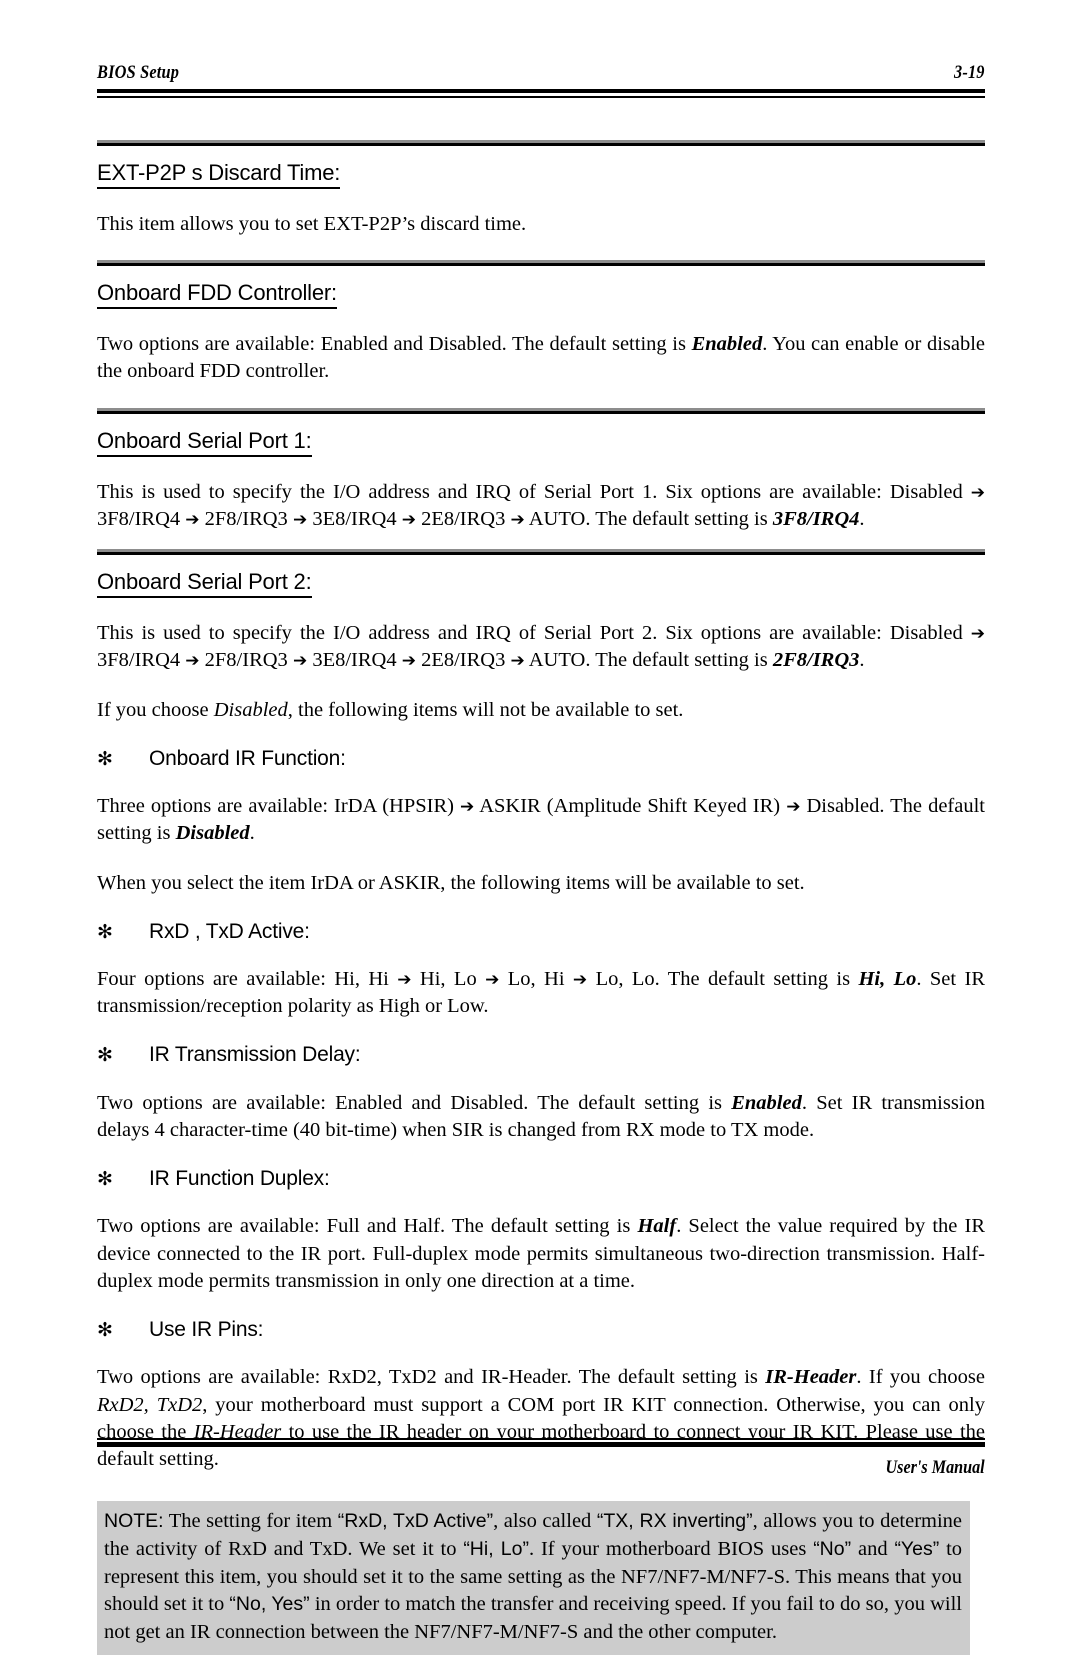 Image resolution: width=1080 pixels, height=1655 pixels. I want to click on bios-value: “Yes”, so click(917, 1548).